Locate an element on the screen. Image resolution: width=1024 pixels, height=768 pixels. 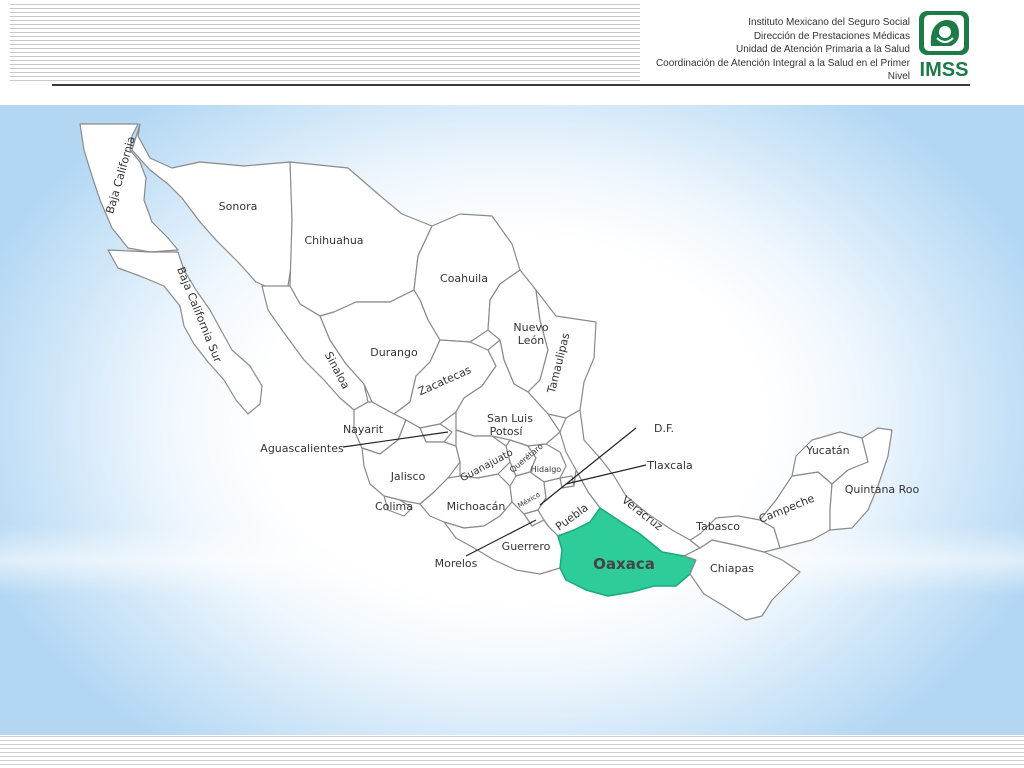
label-durango: Durango is located at coordinates (394, 352).